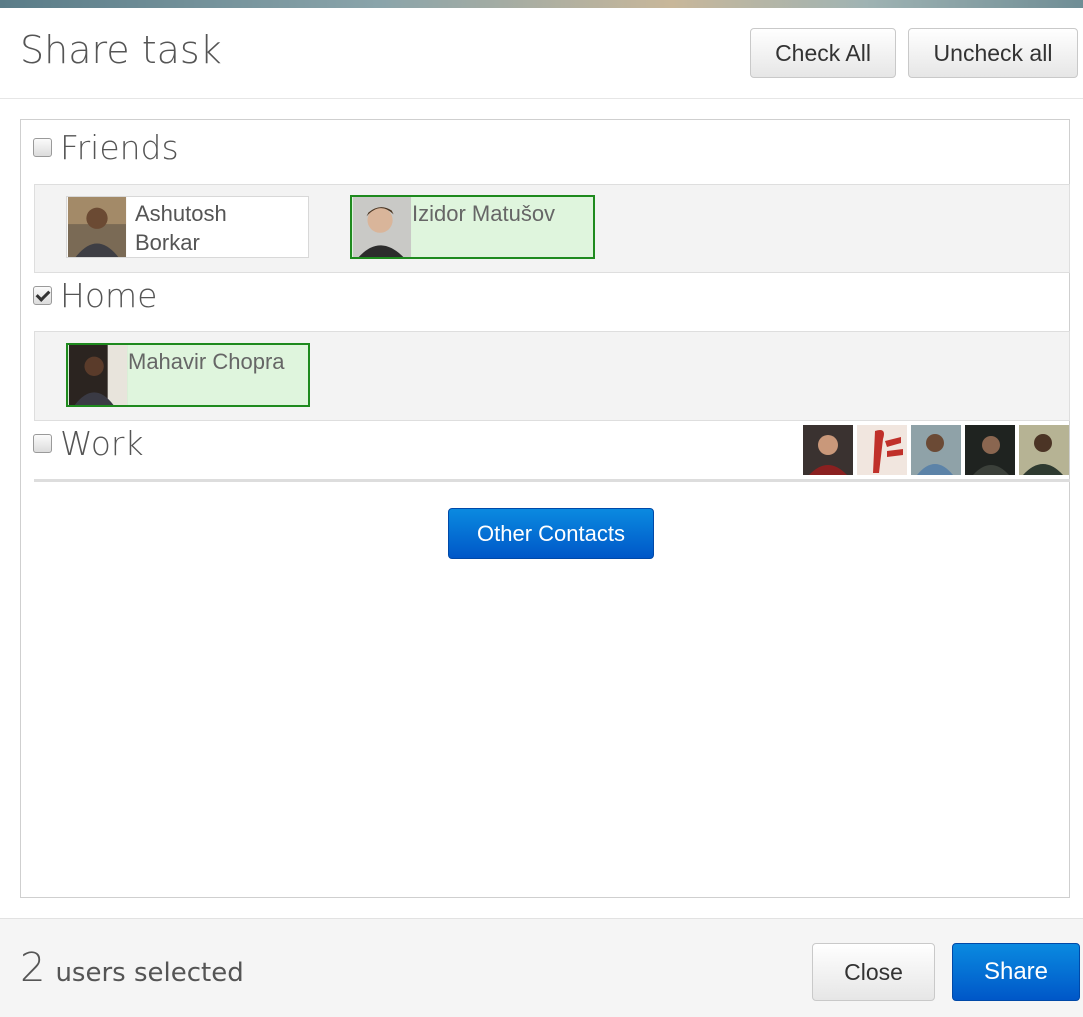 The width and height of the screenshot is (1083, 1017). I want to click on work-checkbox, so click(42, 443).